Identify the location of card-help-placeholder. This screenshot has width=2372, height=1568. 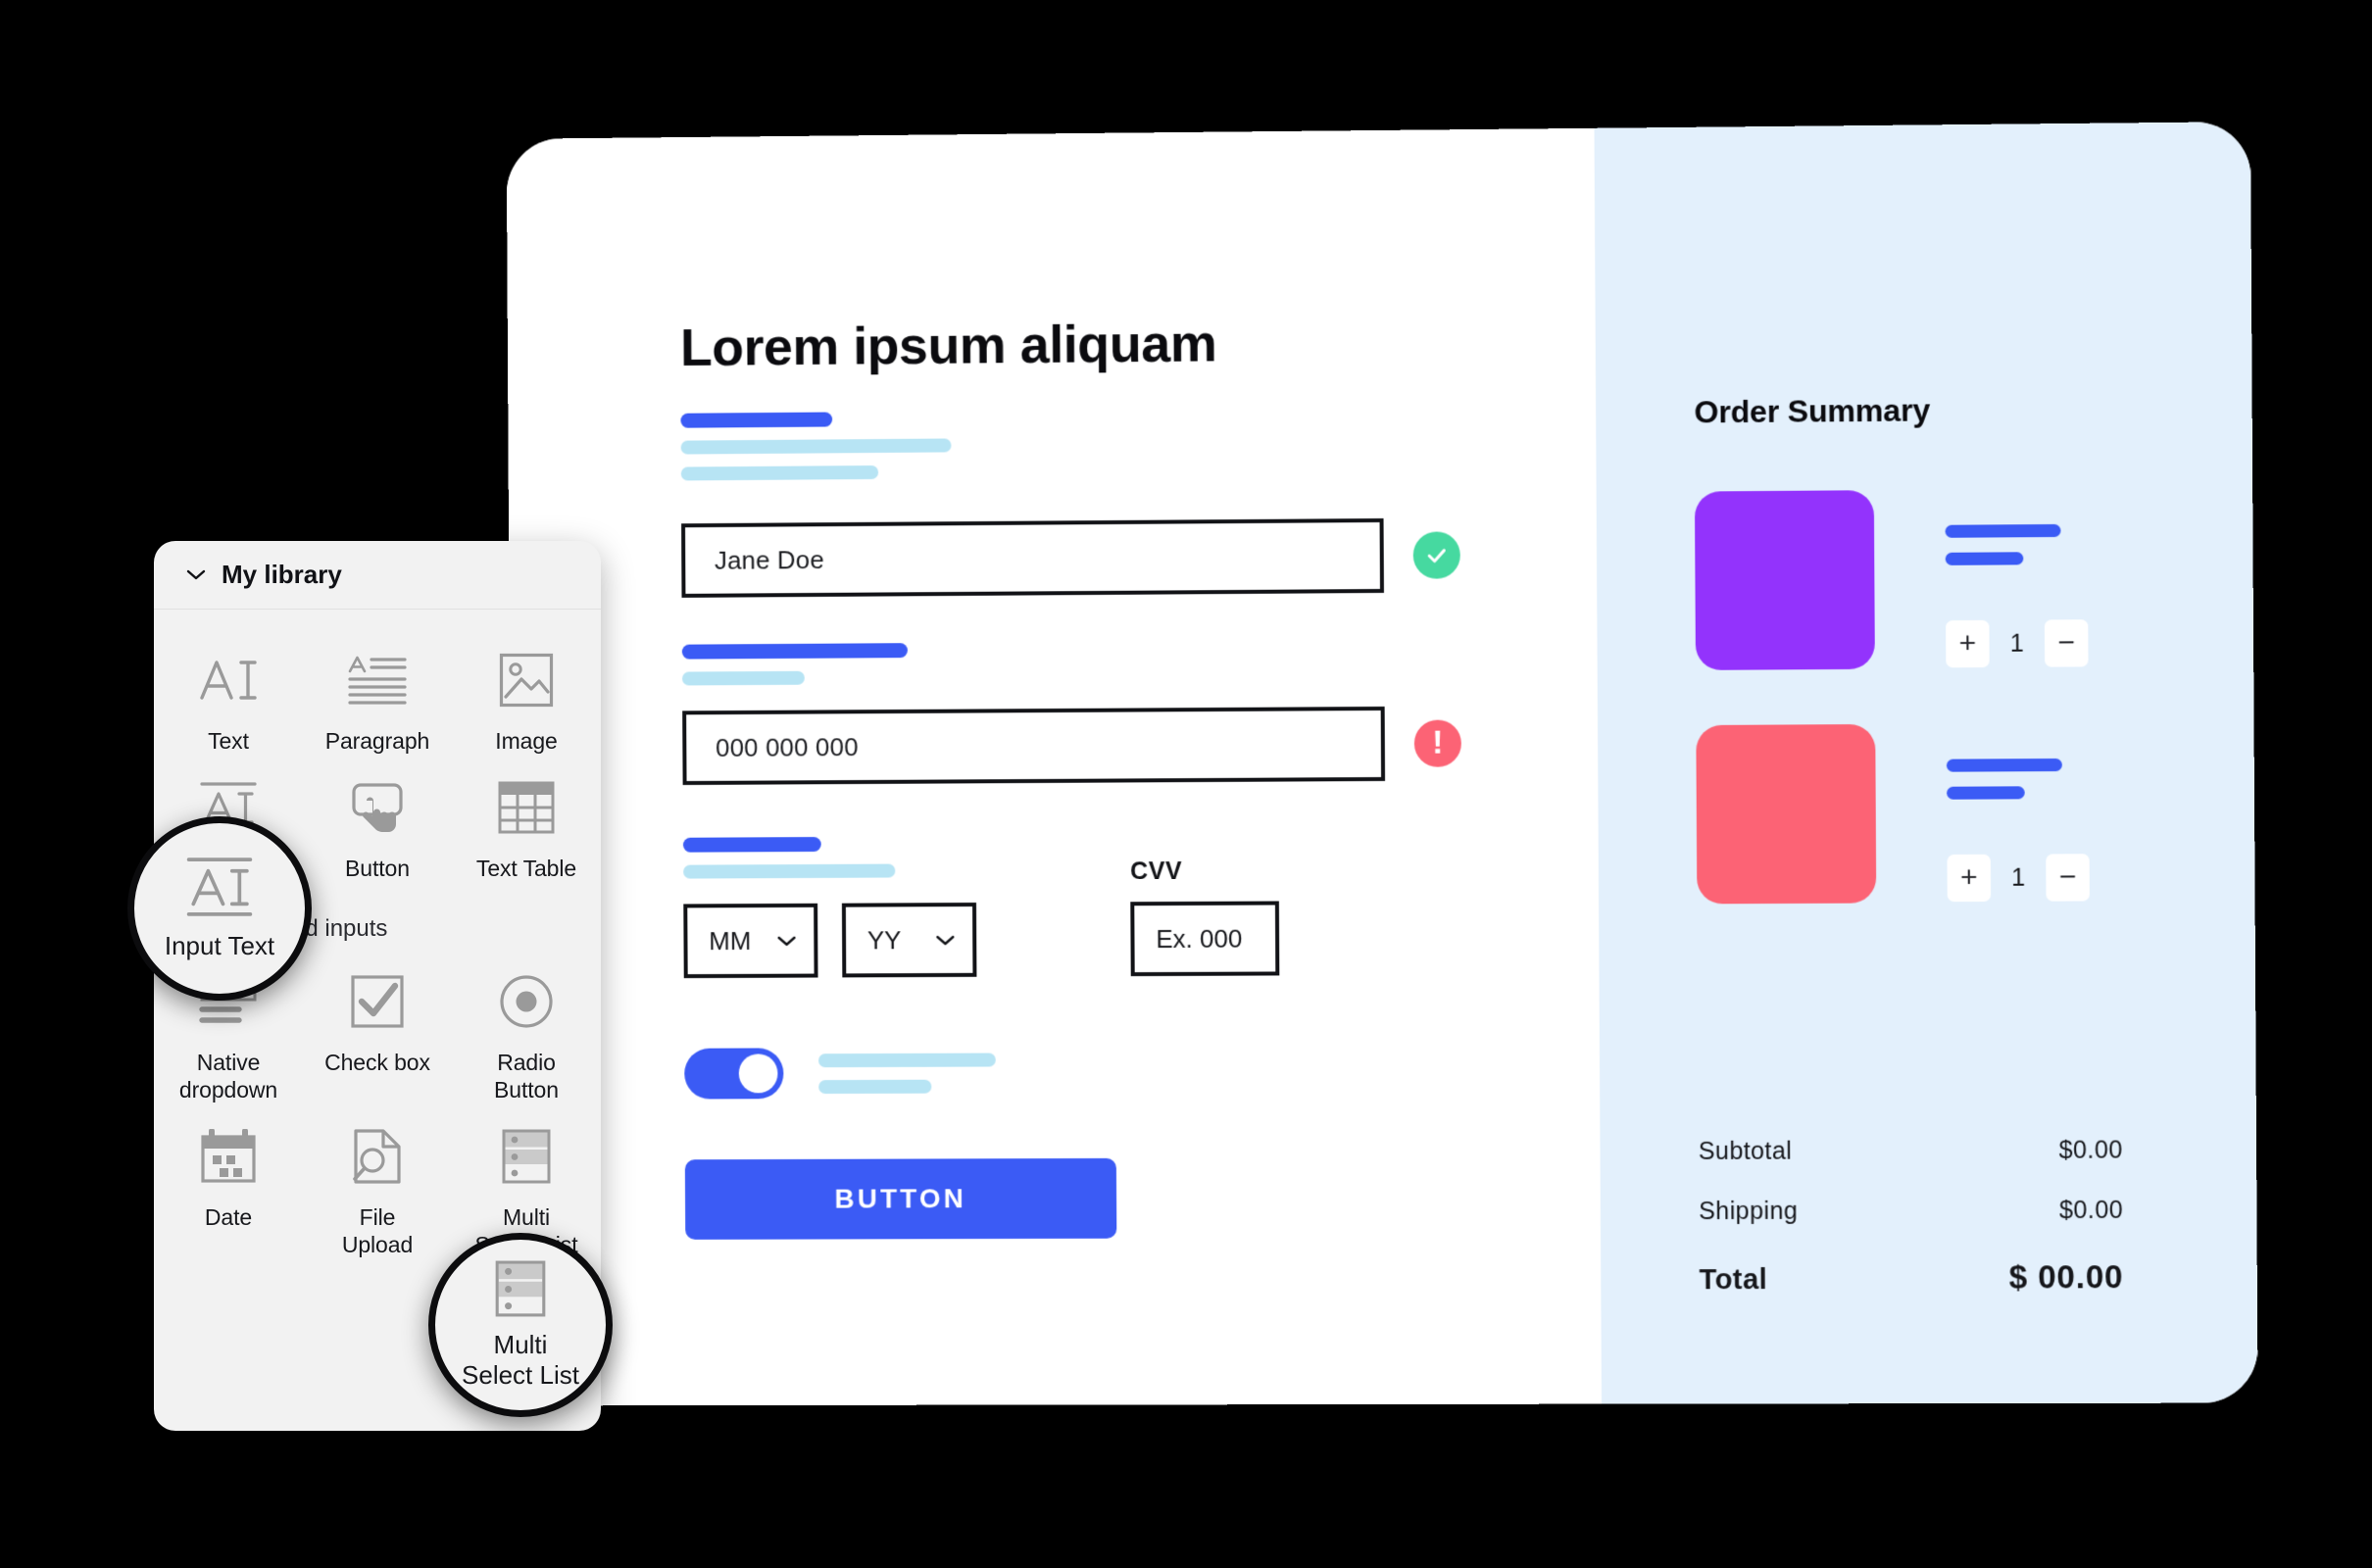
(743, 678).